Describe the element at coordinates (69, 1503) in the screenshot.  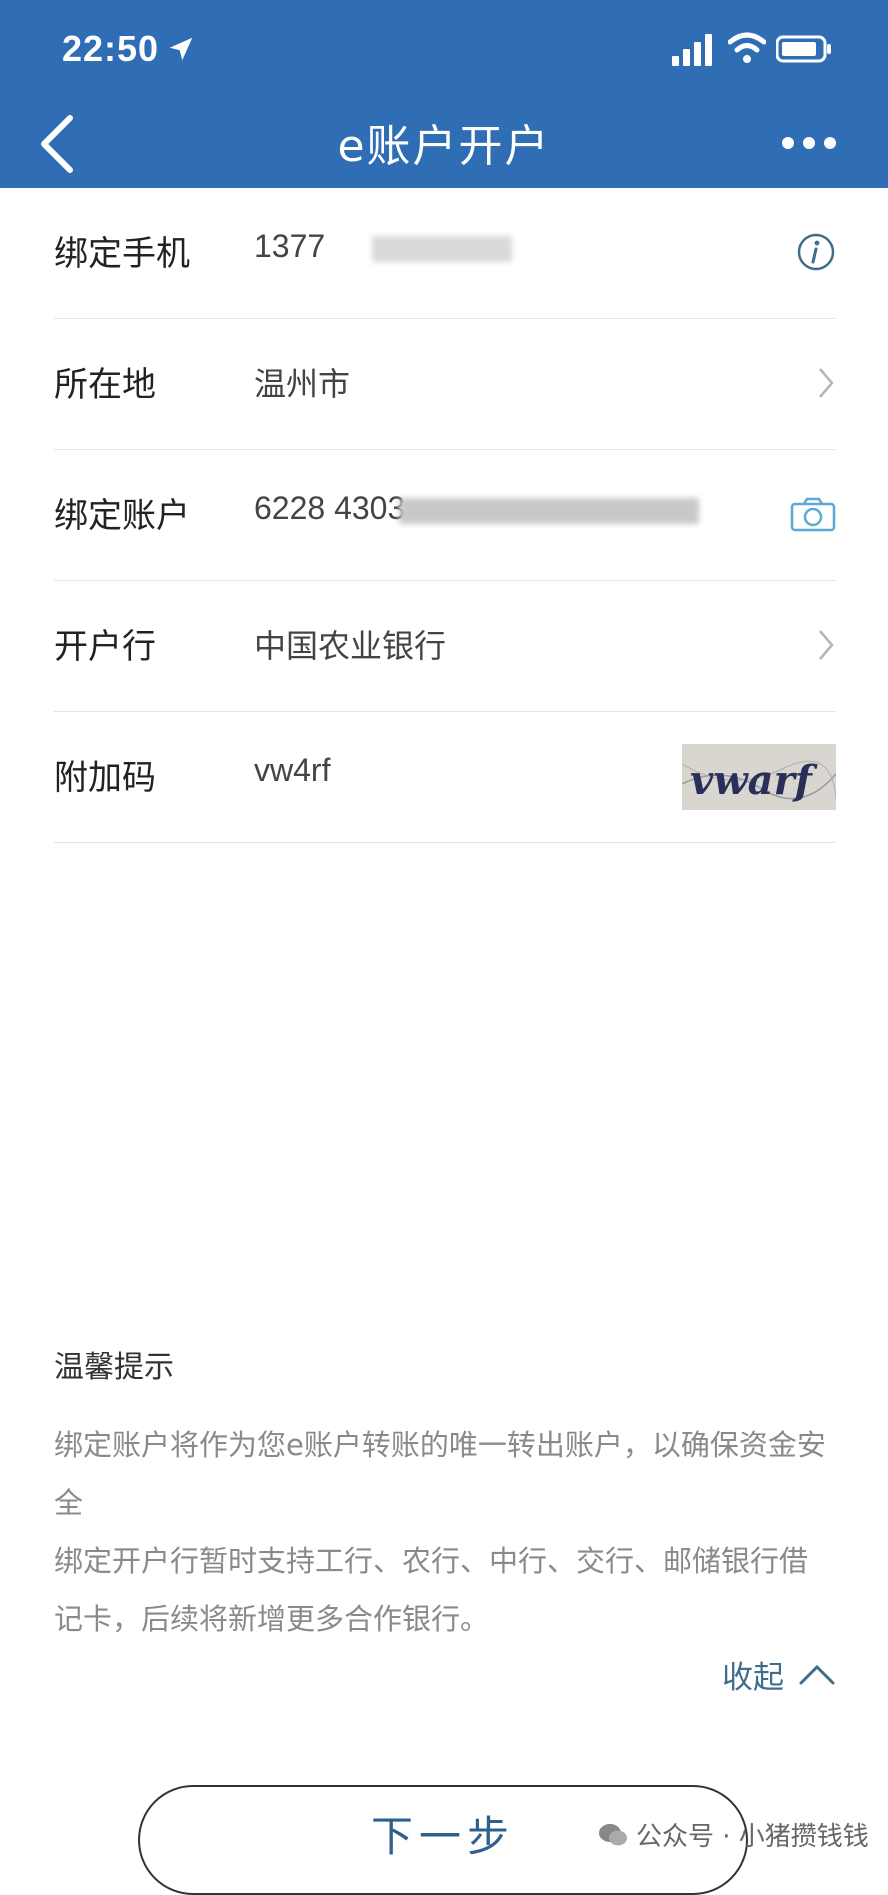
I see `tips-line: 全` at that location.